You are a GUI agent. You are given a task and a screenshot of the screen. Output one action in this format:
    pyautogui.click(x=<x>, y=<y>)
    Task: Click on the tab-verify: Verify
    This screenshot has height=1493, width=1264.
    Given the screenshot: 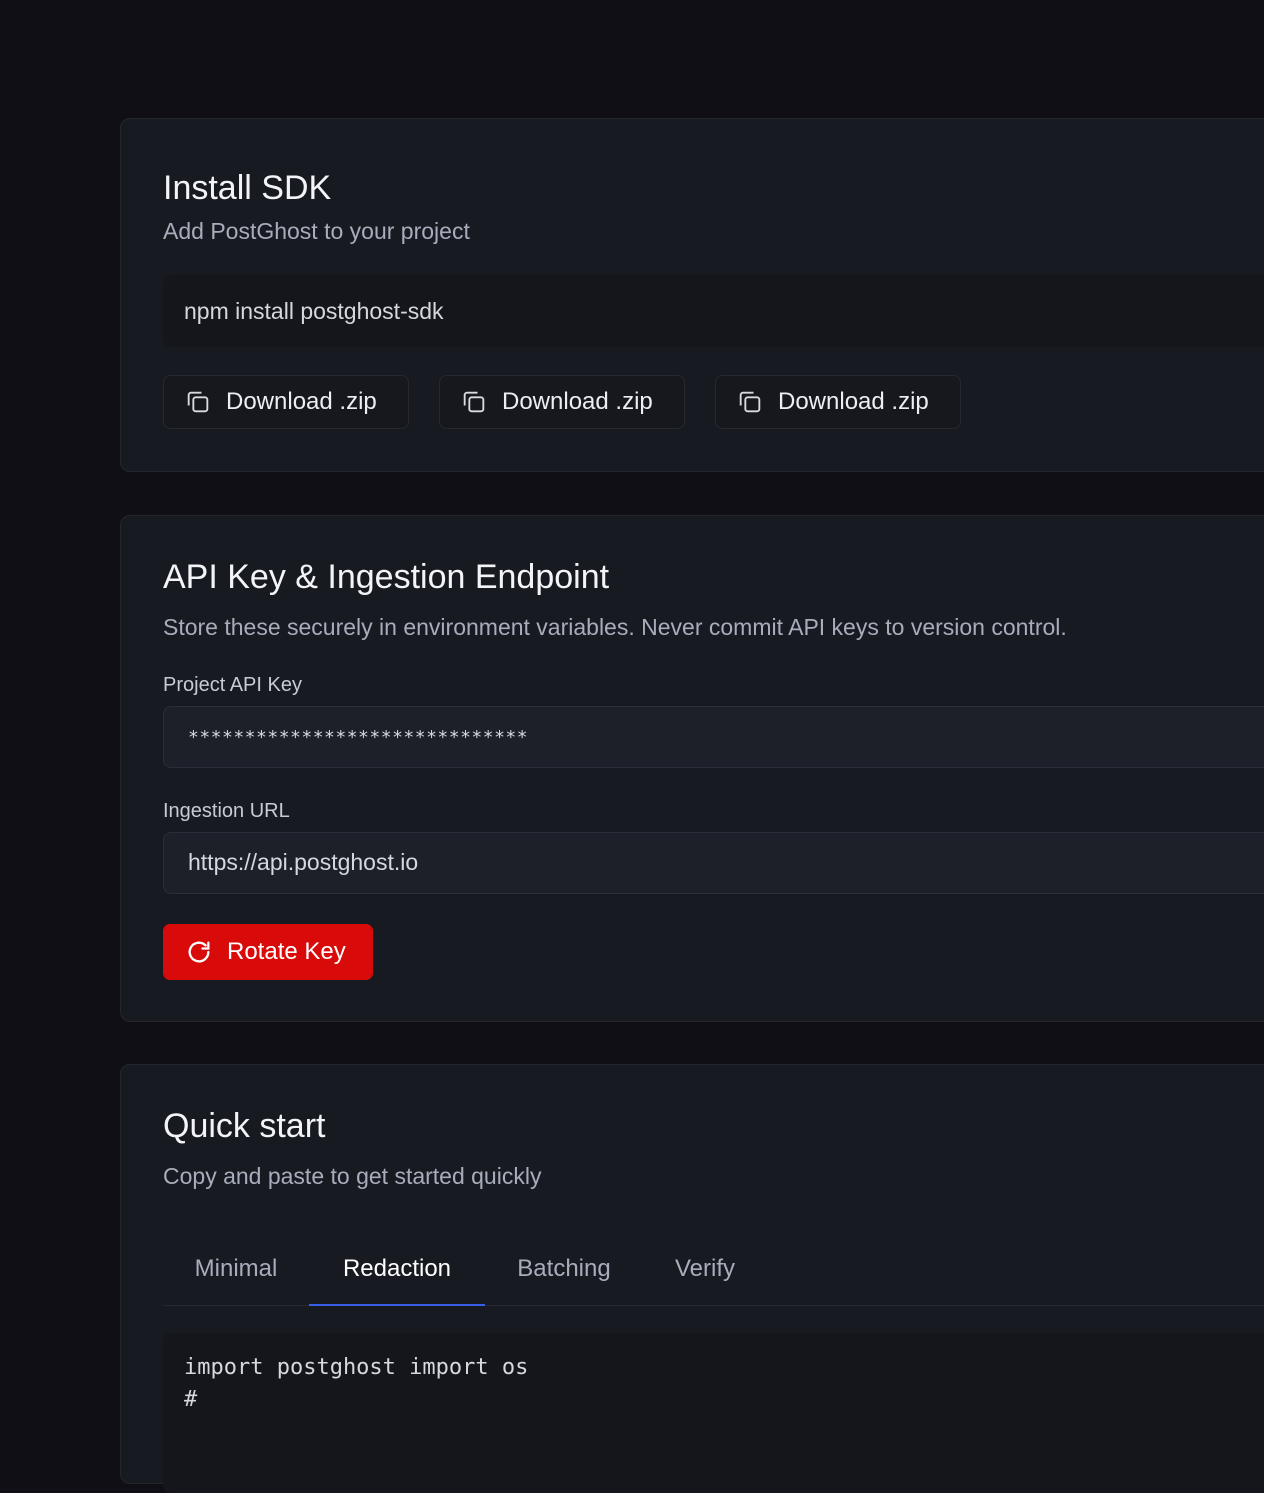 What is the action you would take?
    pyautogui.click(x=705, y=1269)
    